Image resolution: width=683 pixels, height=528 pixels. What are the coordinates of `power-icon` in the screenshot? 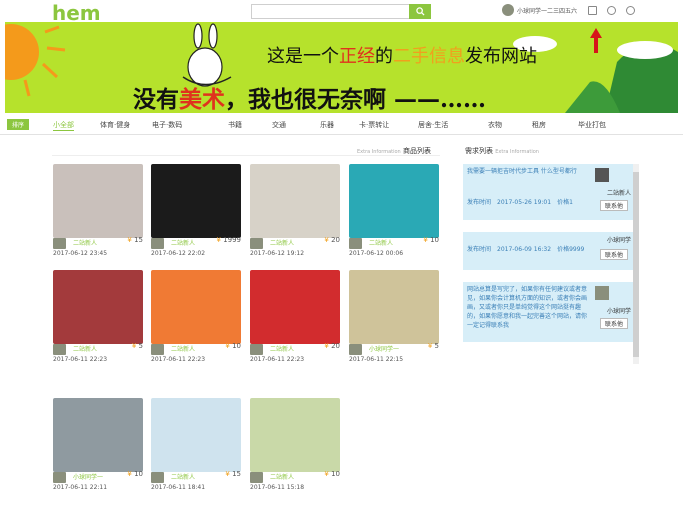 It's located at (611, 10).